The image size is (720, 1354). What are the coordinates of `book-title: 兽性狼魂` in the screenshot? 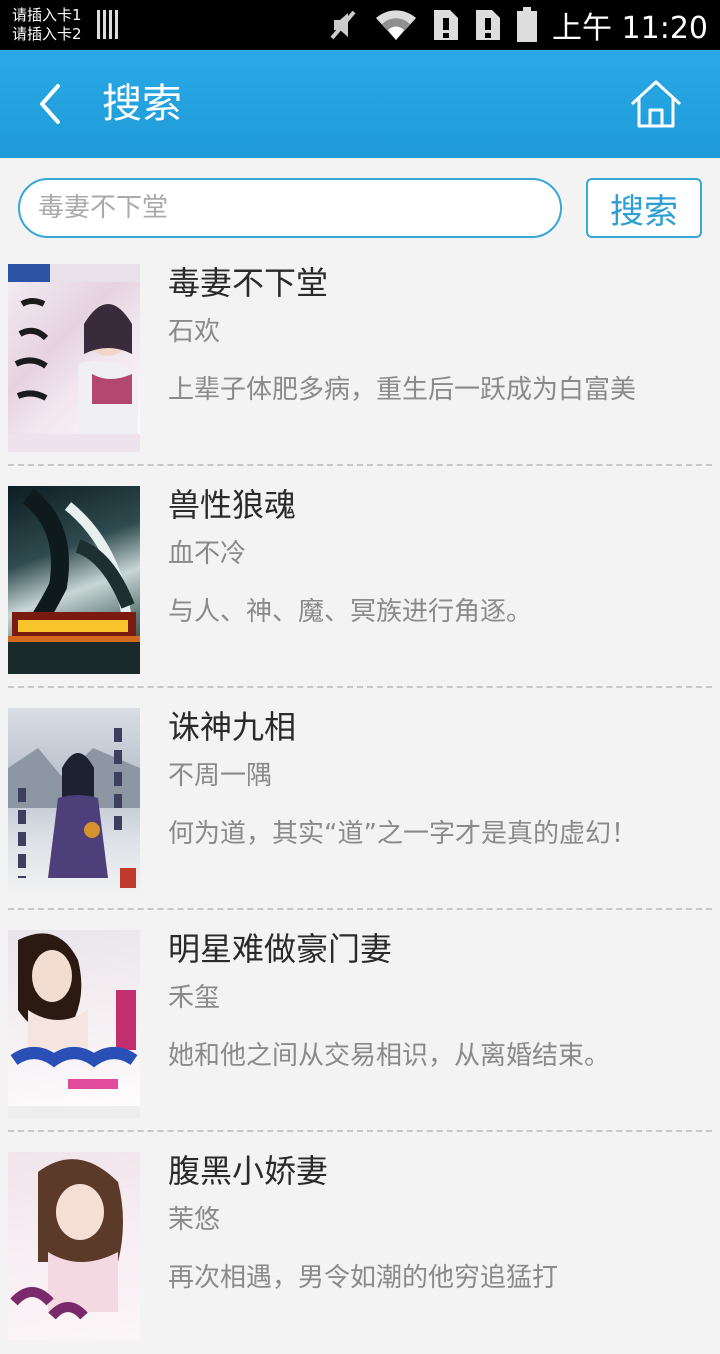 It's located at (232, 505).